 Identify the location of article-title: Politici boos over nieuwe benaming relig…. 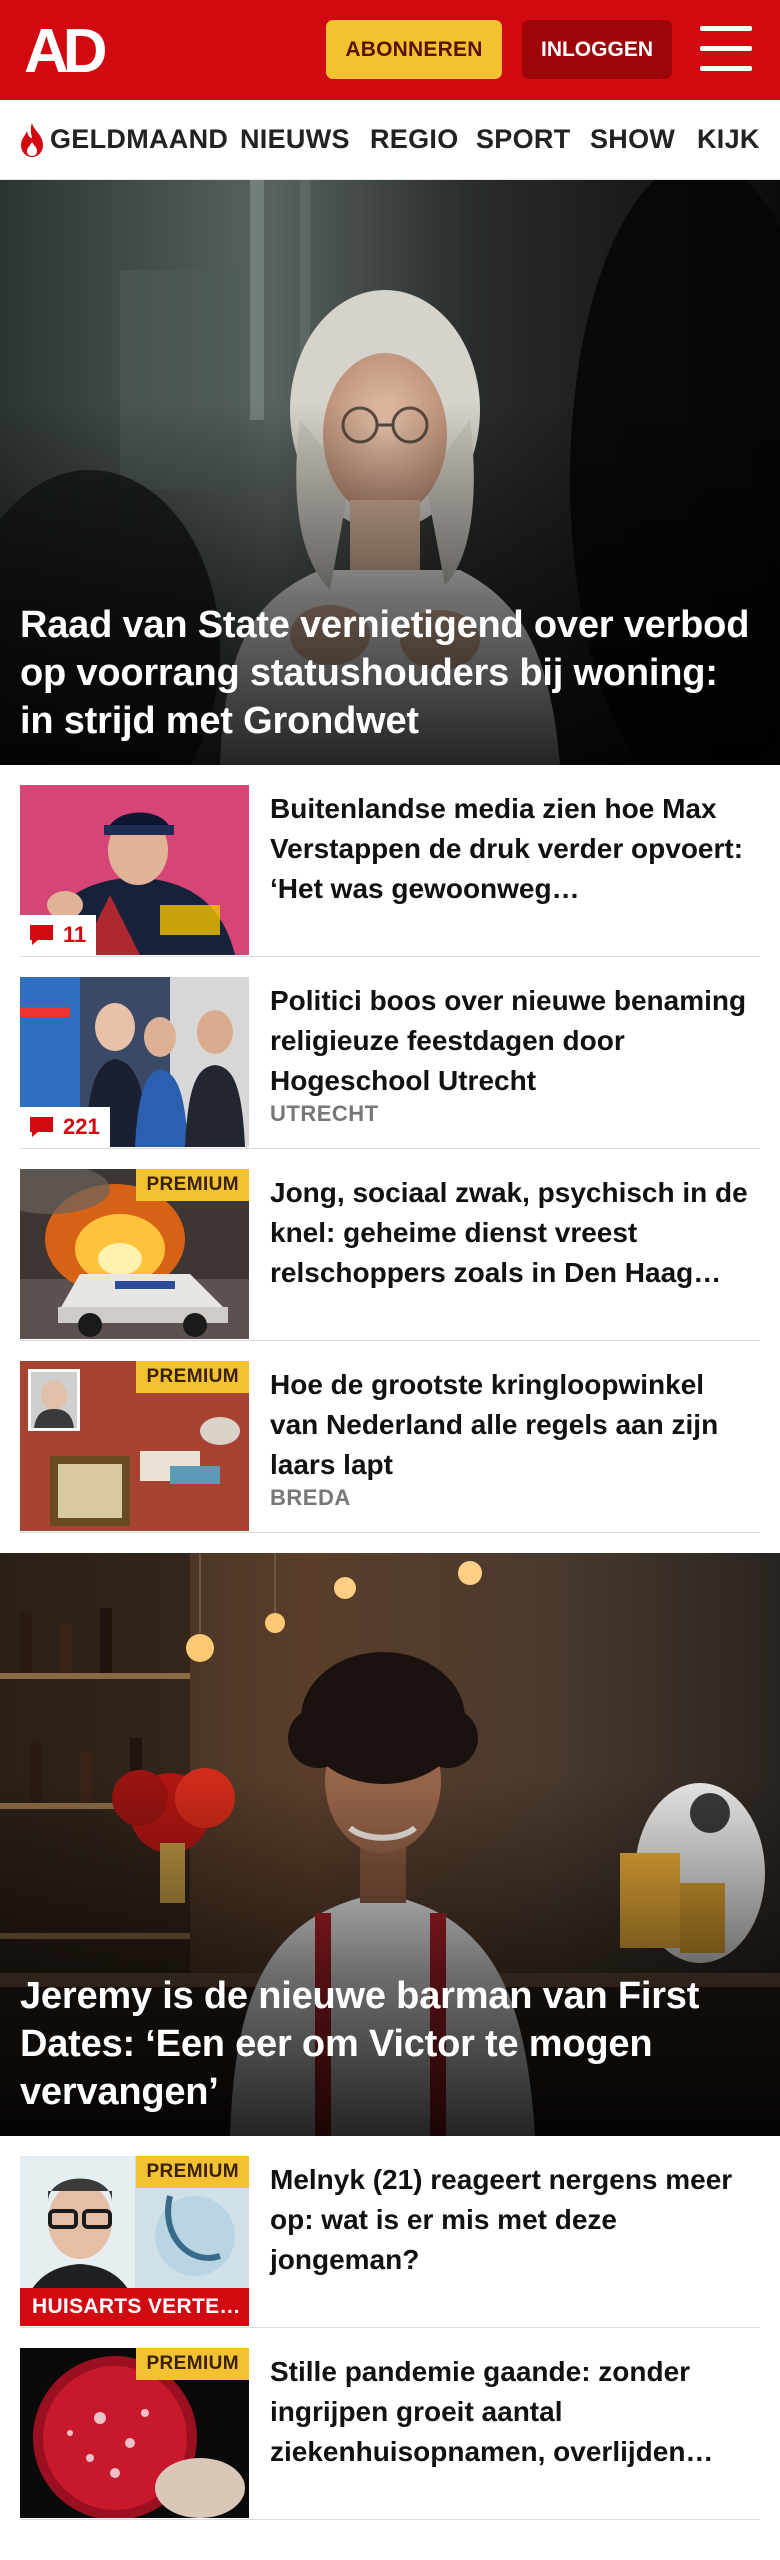
(515, 1041).